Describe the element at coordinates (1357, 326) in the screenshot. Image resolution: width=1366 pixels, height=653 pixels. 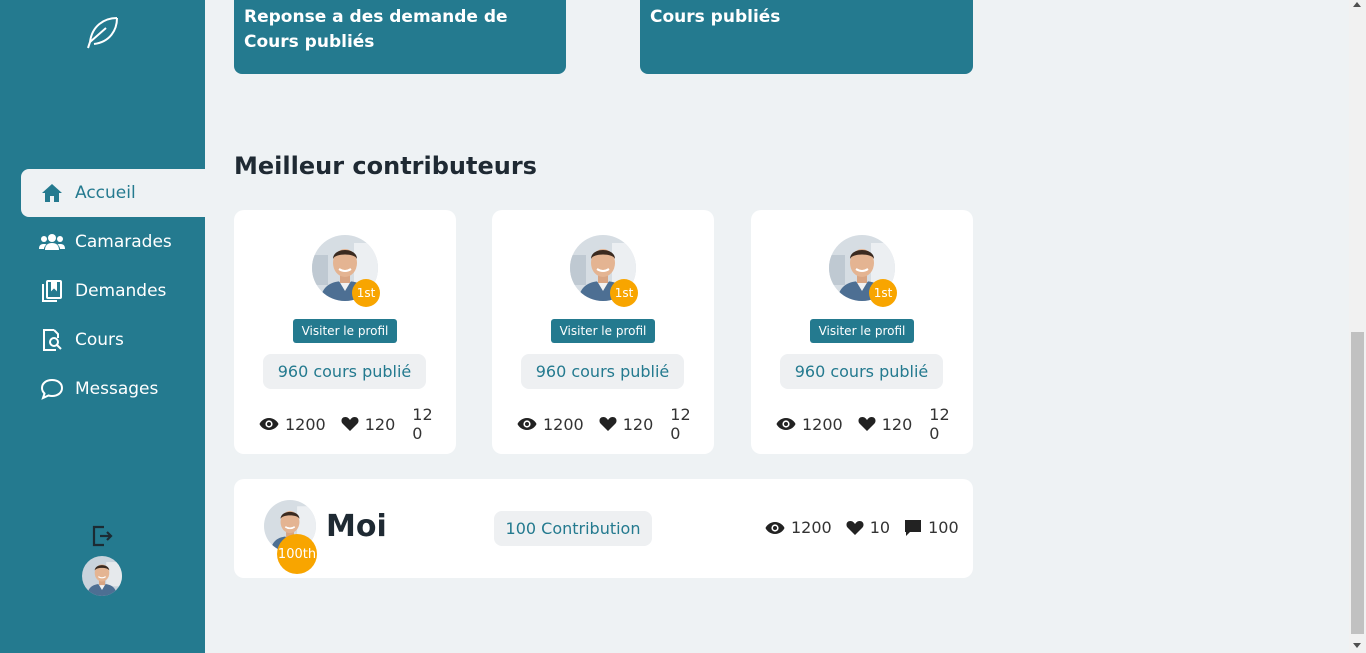
I see `page-scrollbar` at that location.